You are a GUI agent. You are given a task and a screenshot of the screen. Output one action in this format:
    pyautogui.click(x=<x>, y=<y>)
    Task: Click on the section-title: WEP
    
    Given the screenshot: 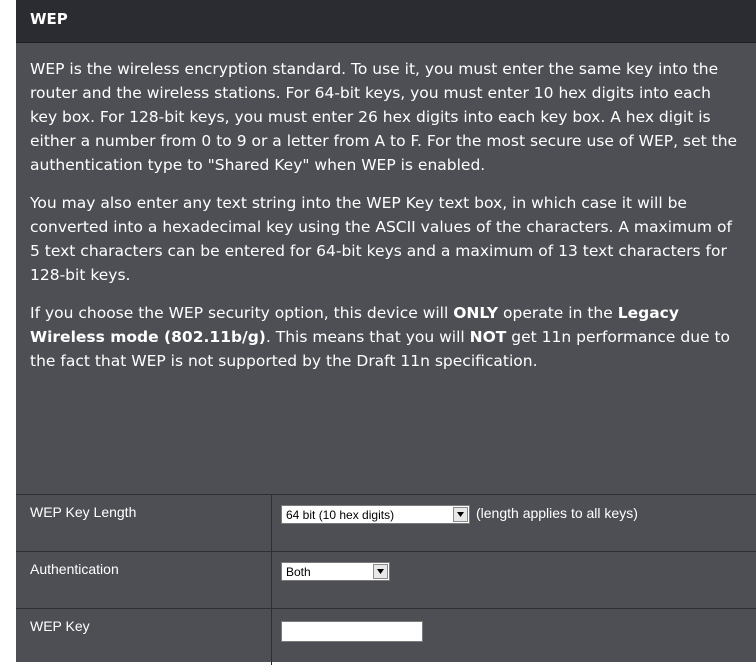 What is the action you would take?
    pyautogui.click(x=49, y=19)
    